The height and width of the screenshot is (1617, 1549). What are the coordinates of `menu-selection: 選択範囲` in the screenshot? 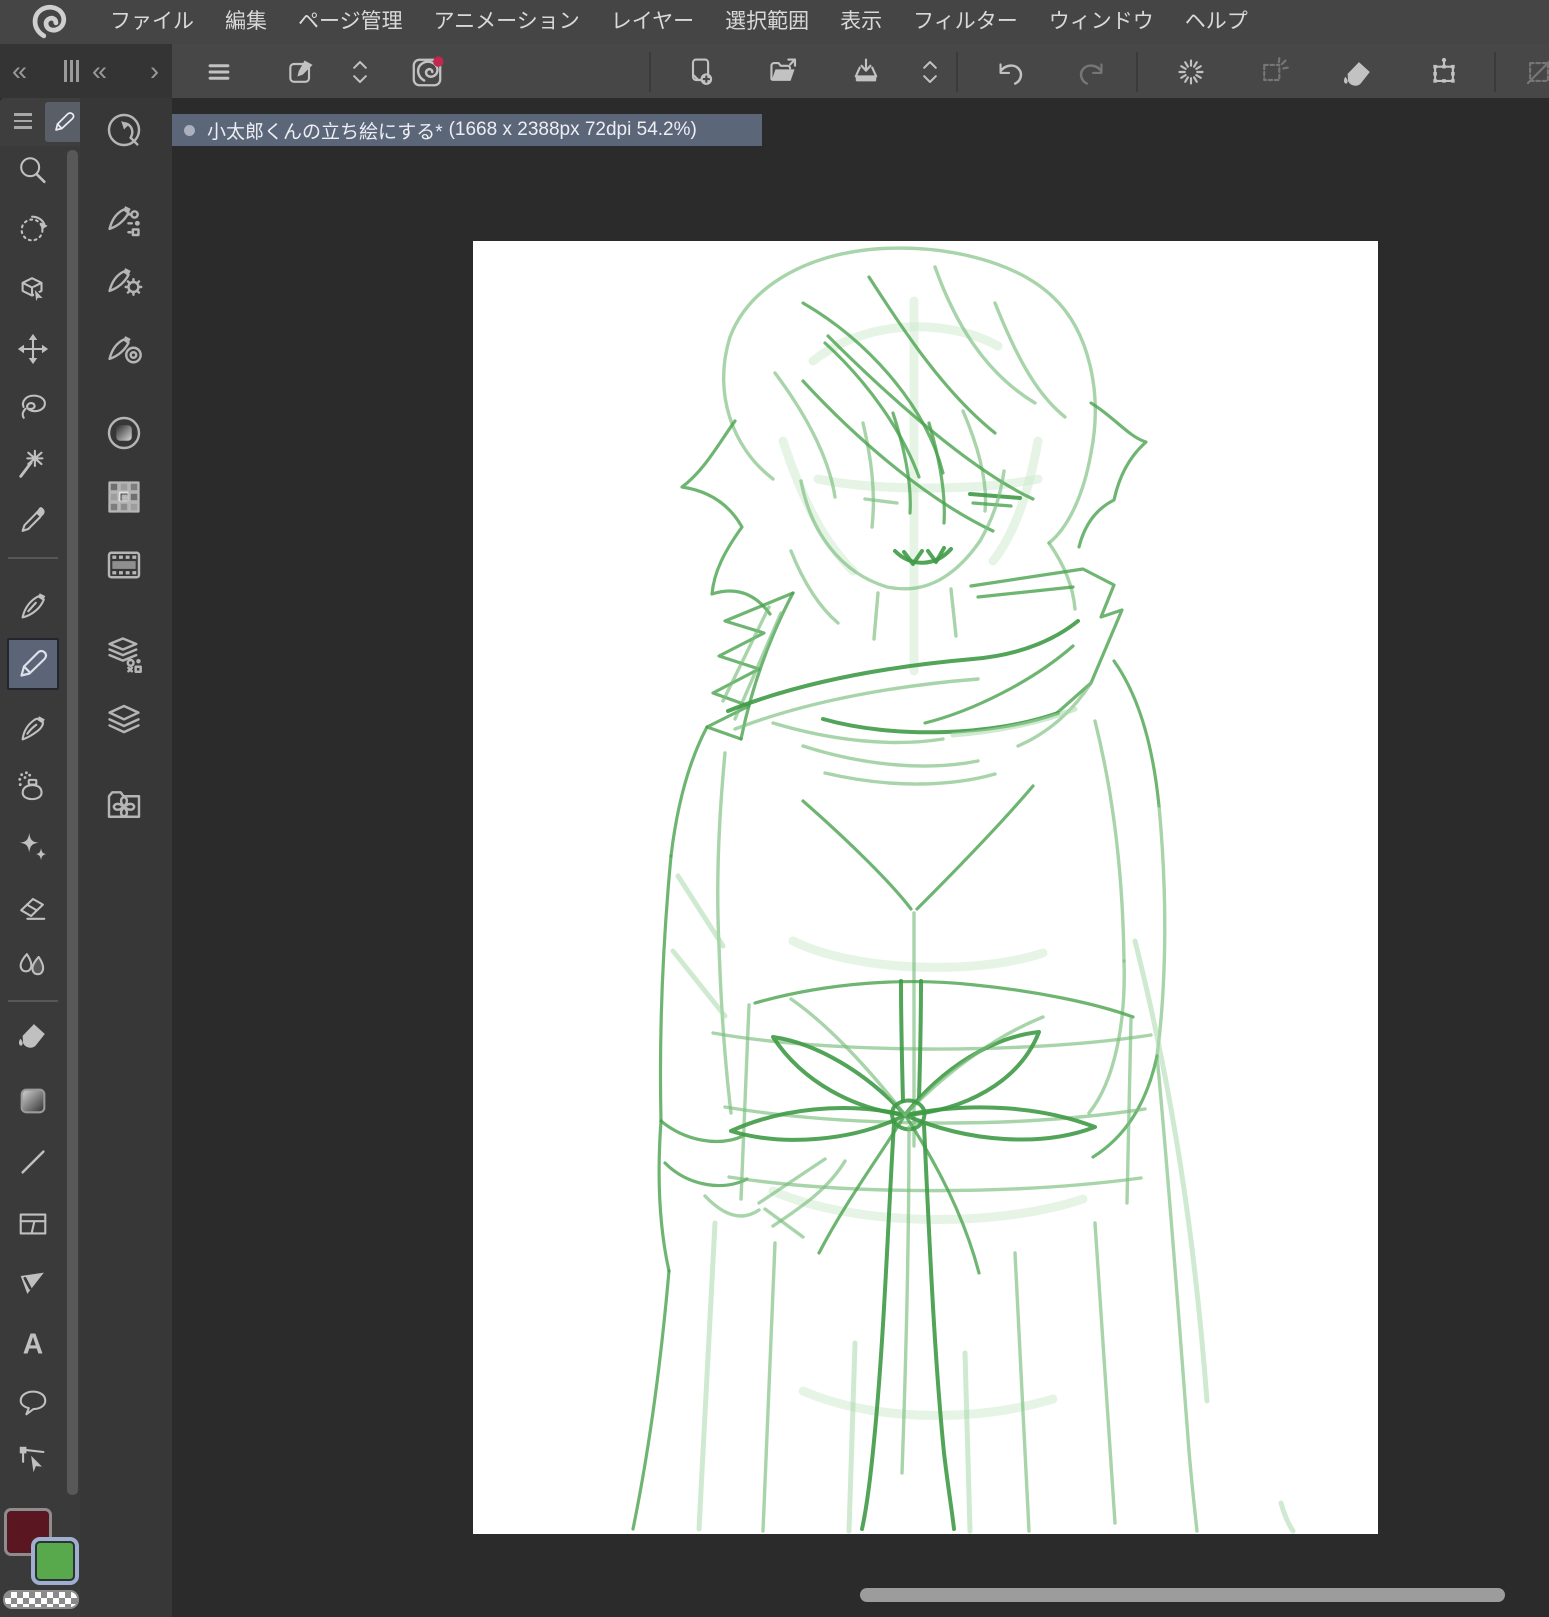 It's located at (767, 22).